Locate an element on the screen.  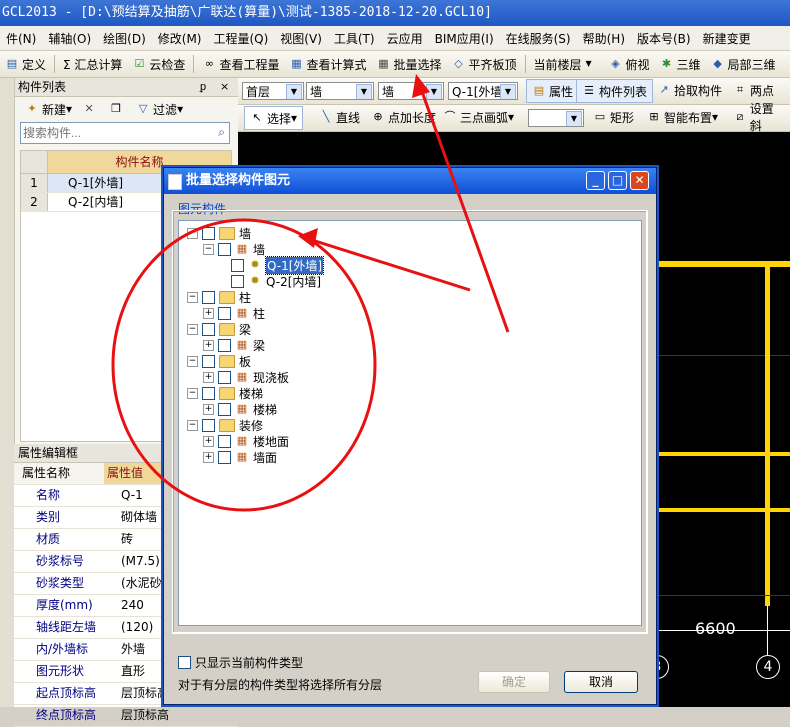
annotation-arrow-tree is located at coordinates (391, 265).